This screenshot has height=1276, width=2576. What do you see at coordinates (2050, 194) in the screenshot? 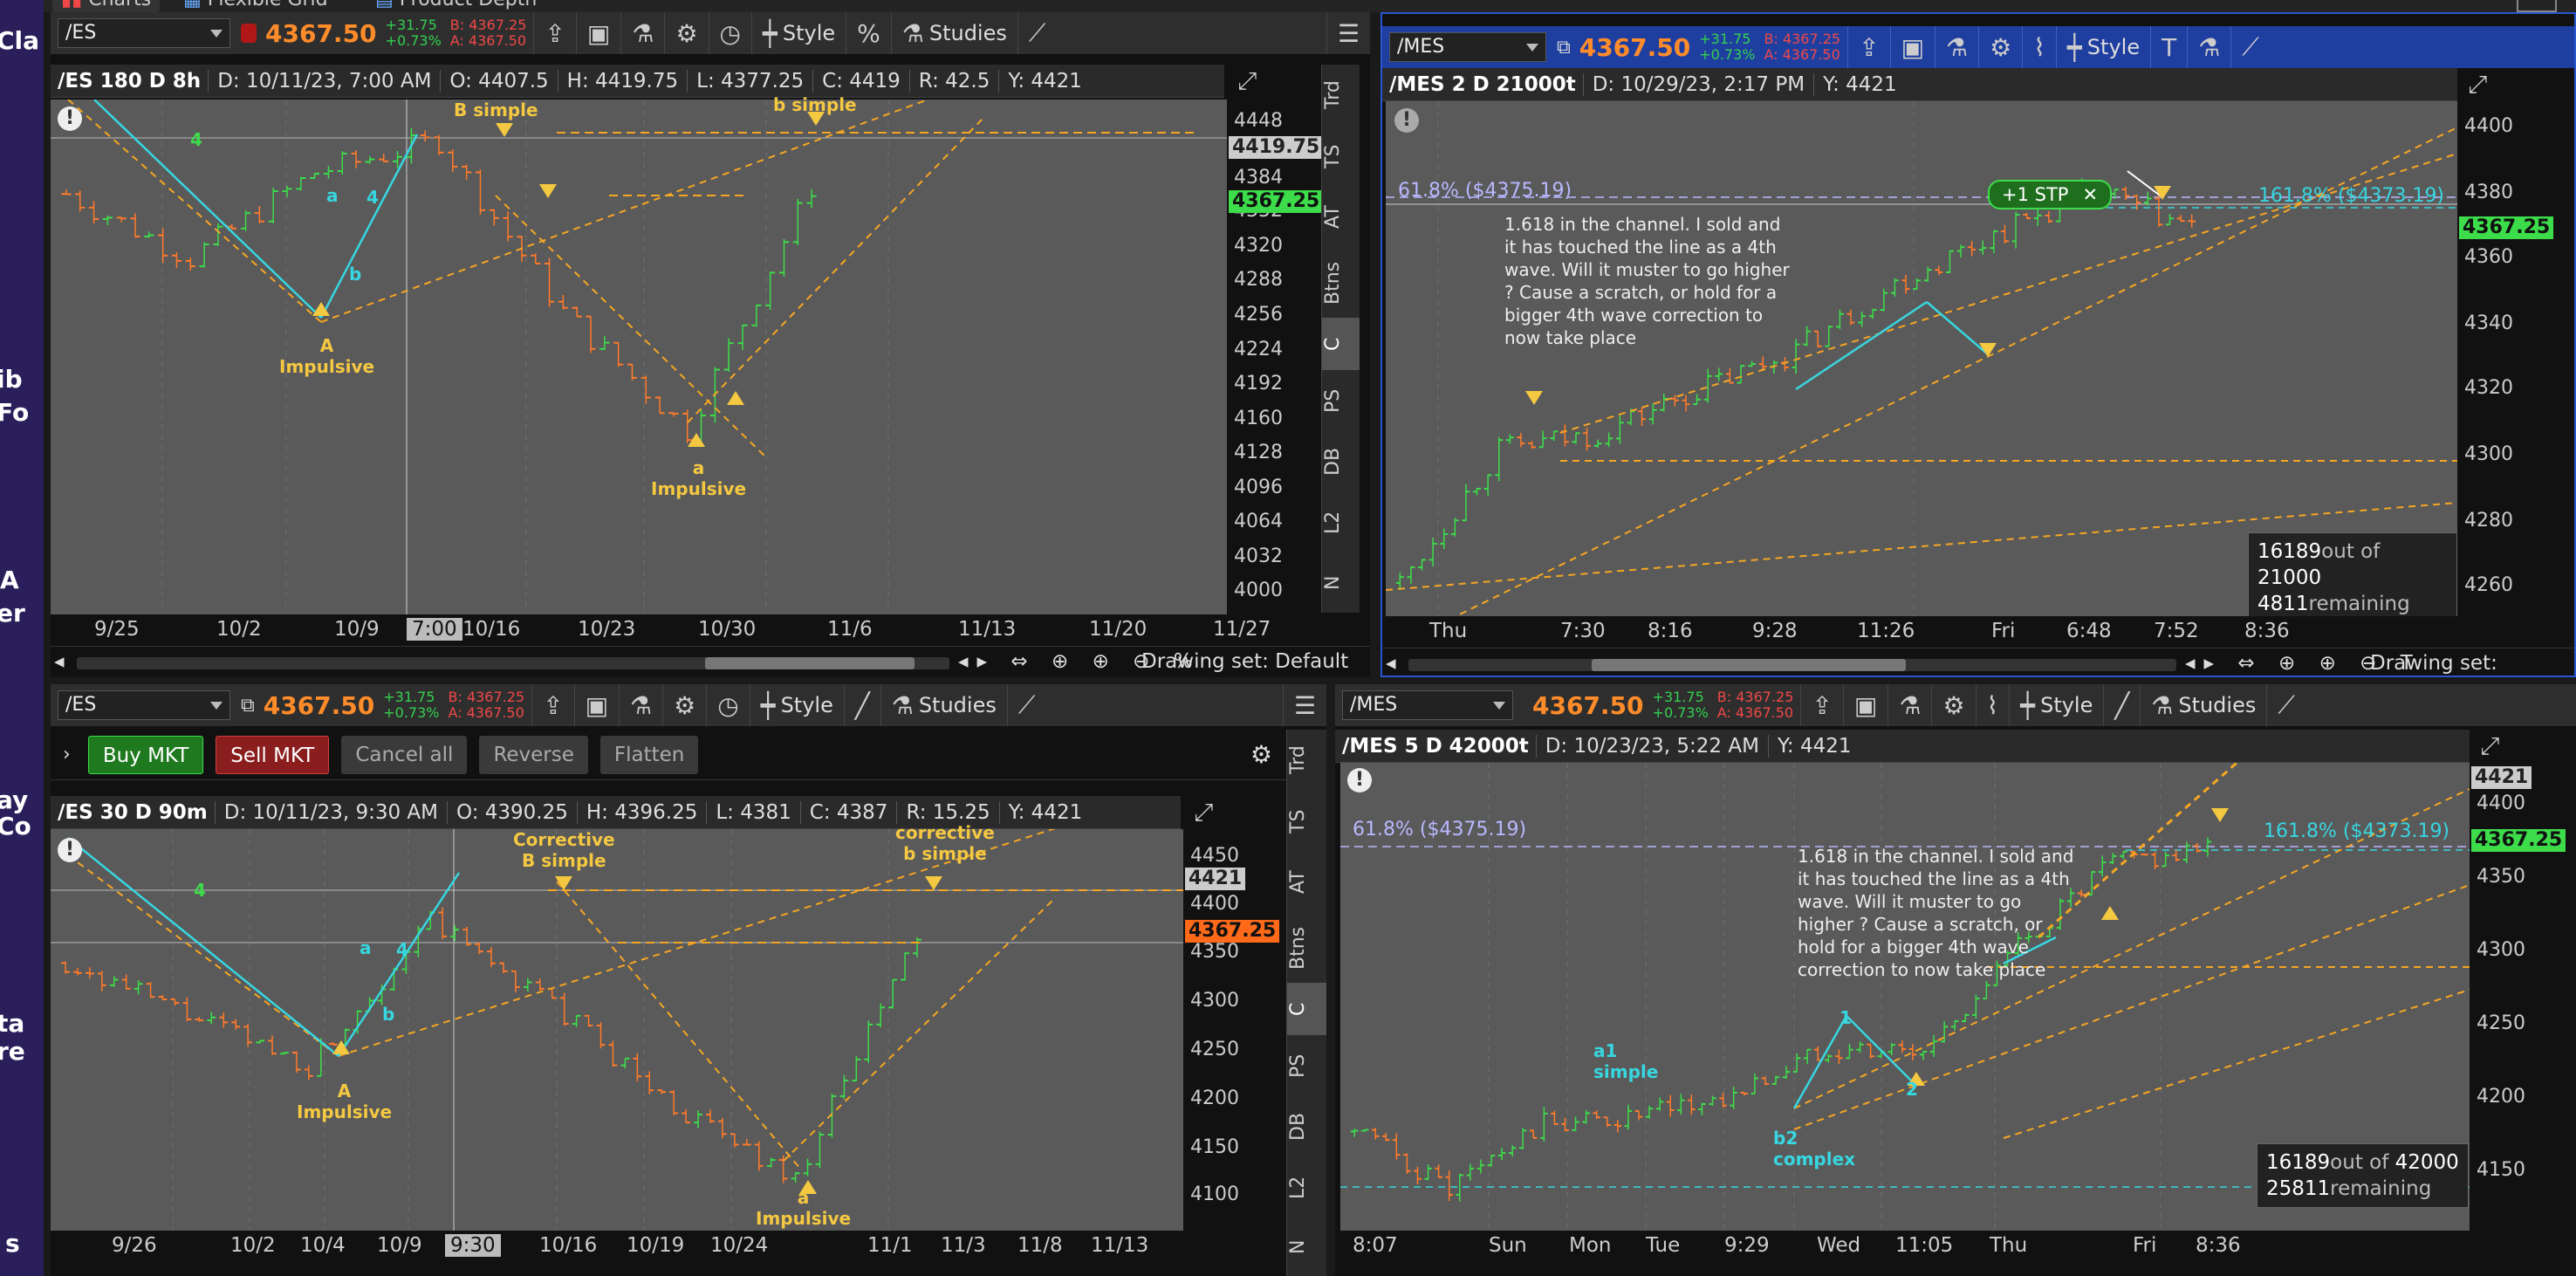
I see `stop-order-tag: +1 STP ✕` at bounding box center [2050, 194].